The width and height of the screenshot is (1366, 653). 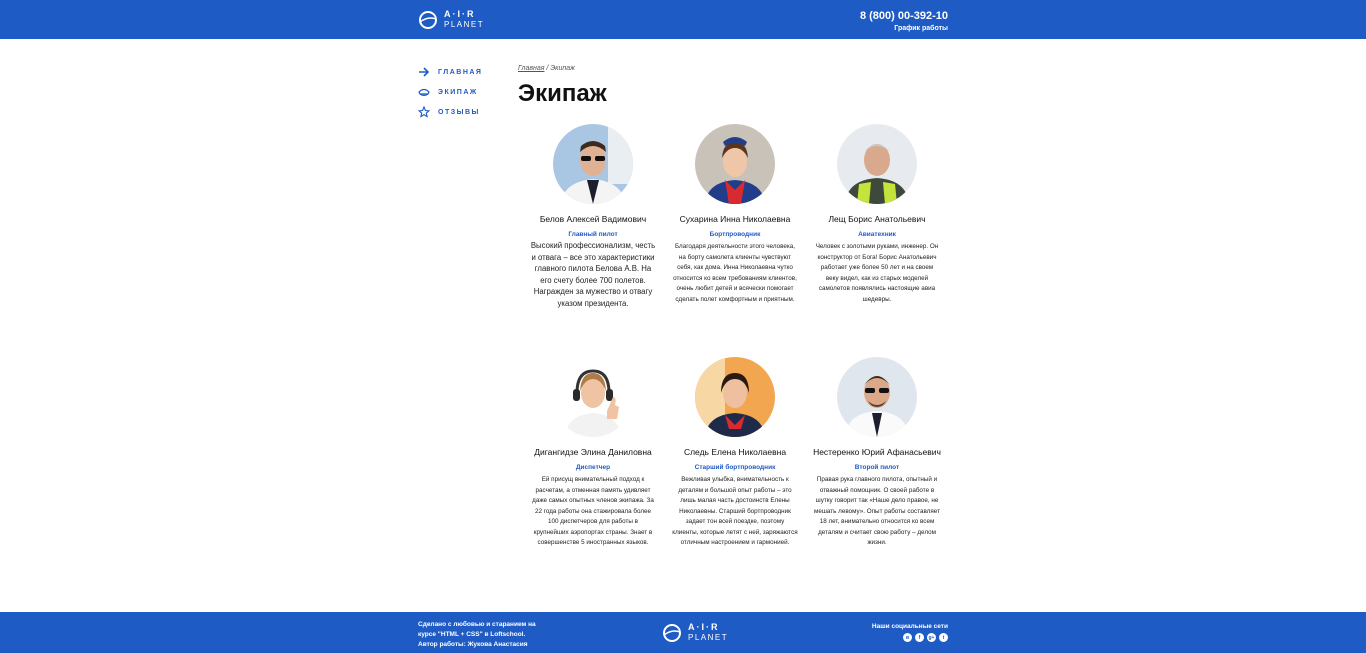 I want to click on crew-name: Следь Елена Николаевна, so click(x=735, y=452).